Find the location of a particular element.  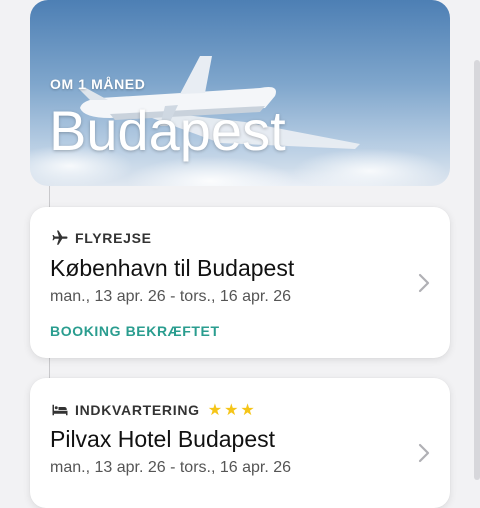

flight-card-kind-label: FLYREJSE is located at coordinates (113, 238).